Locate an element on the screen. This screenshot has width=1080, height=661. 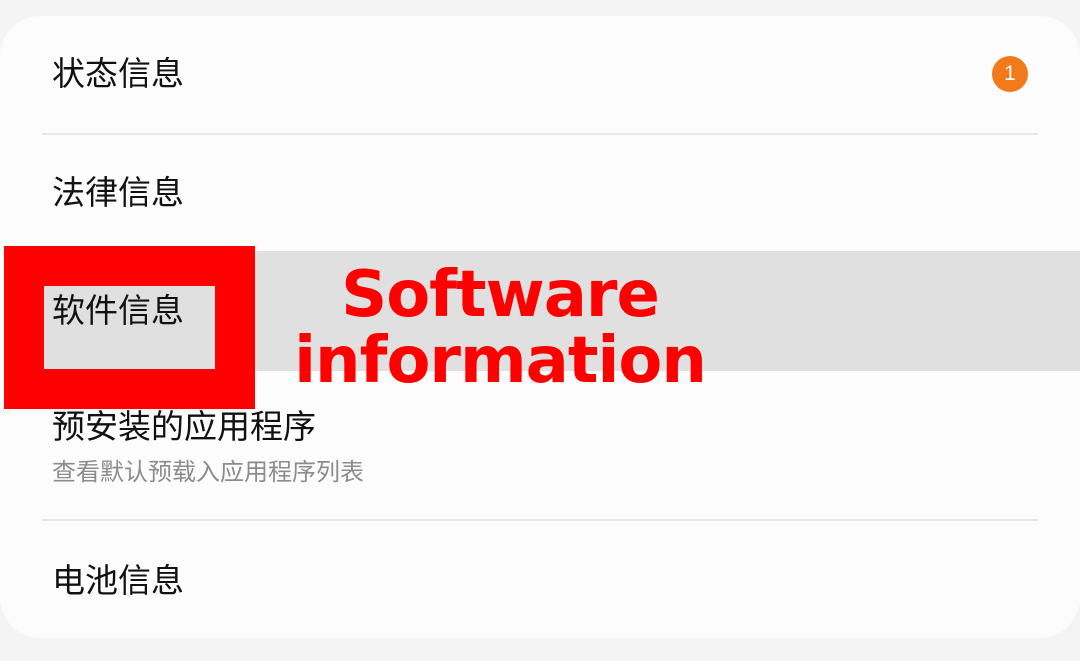
annotation-label: Software information is located at coordinates (500, 328).